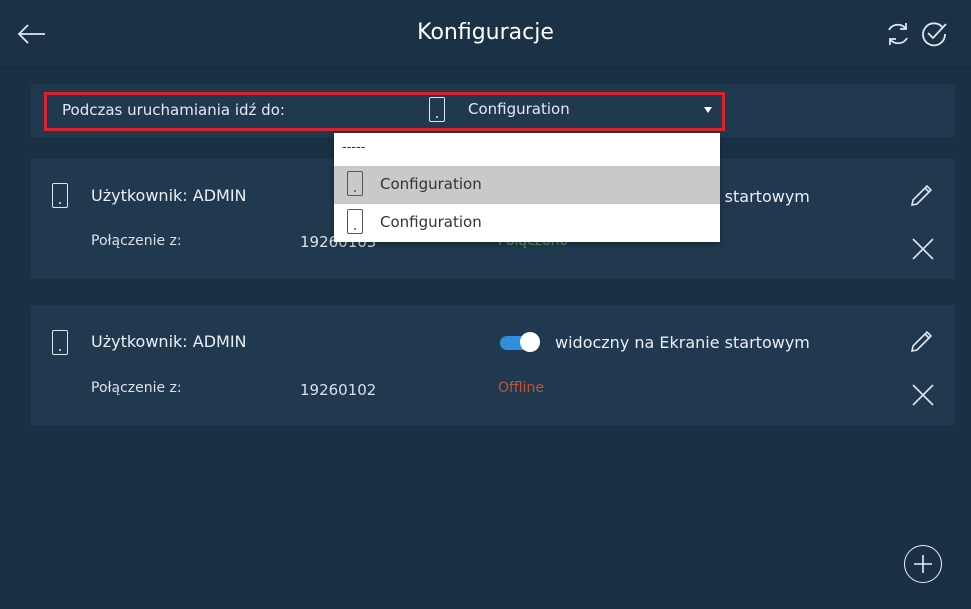 This screenshot has width=971, height=609. Describe the element at coordinates (527, 149) in the screenshot. I see `dropdown-option-empty: -----` at that location.